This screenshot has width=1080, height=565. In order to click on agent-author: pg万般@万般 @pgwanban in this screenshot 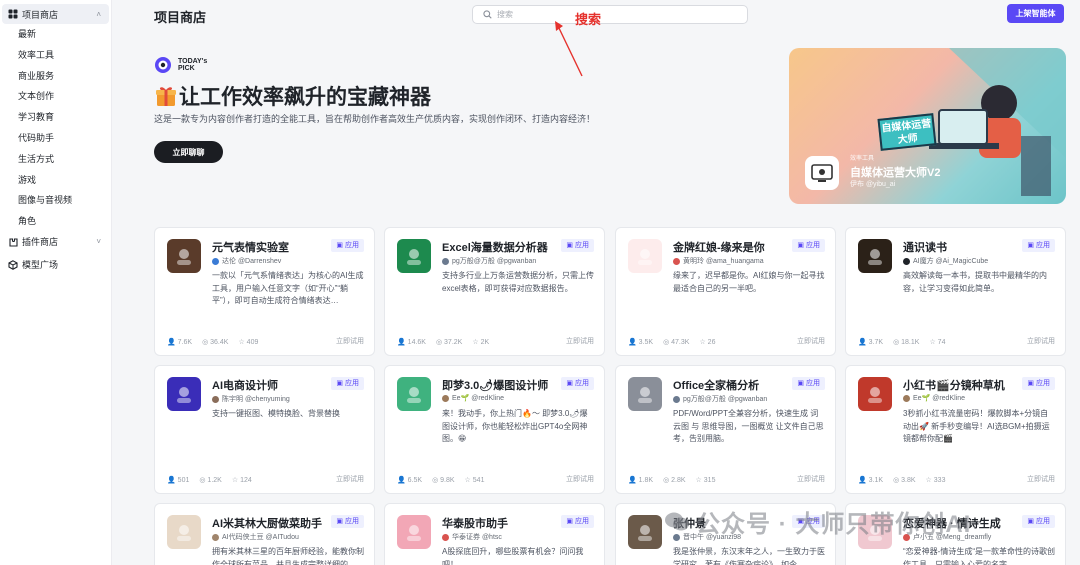, I will do `click(720, 399)`.